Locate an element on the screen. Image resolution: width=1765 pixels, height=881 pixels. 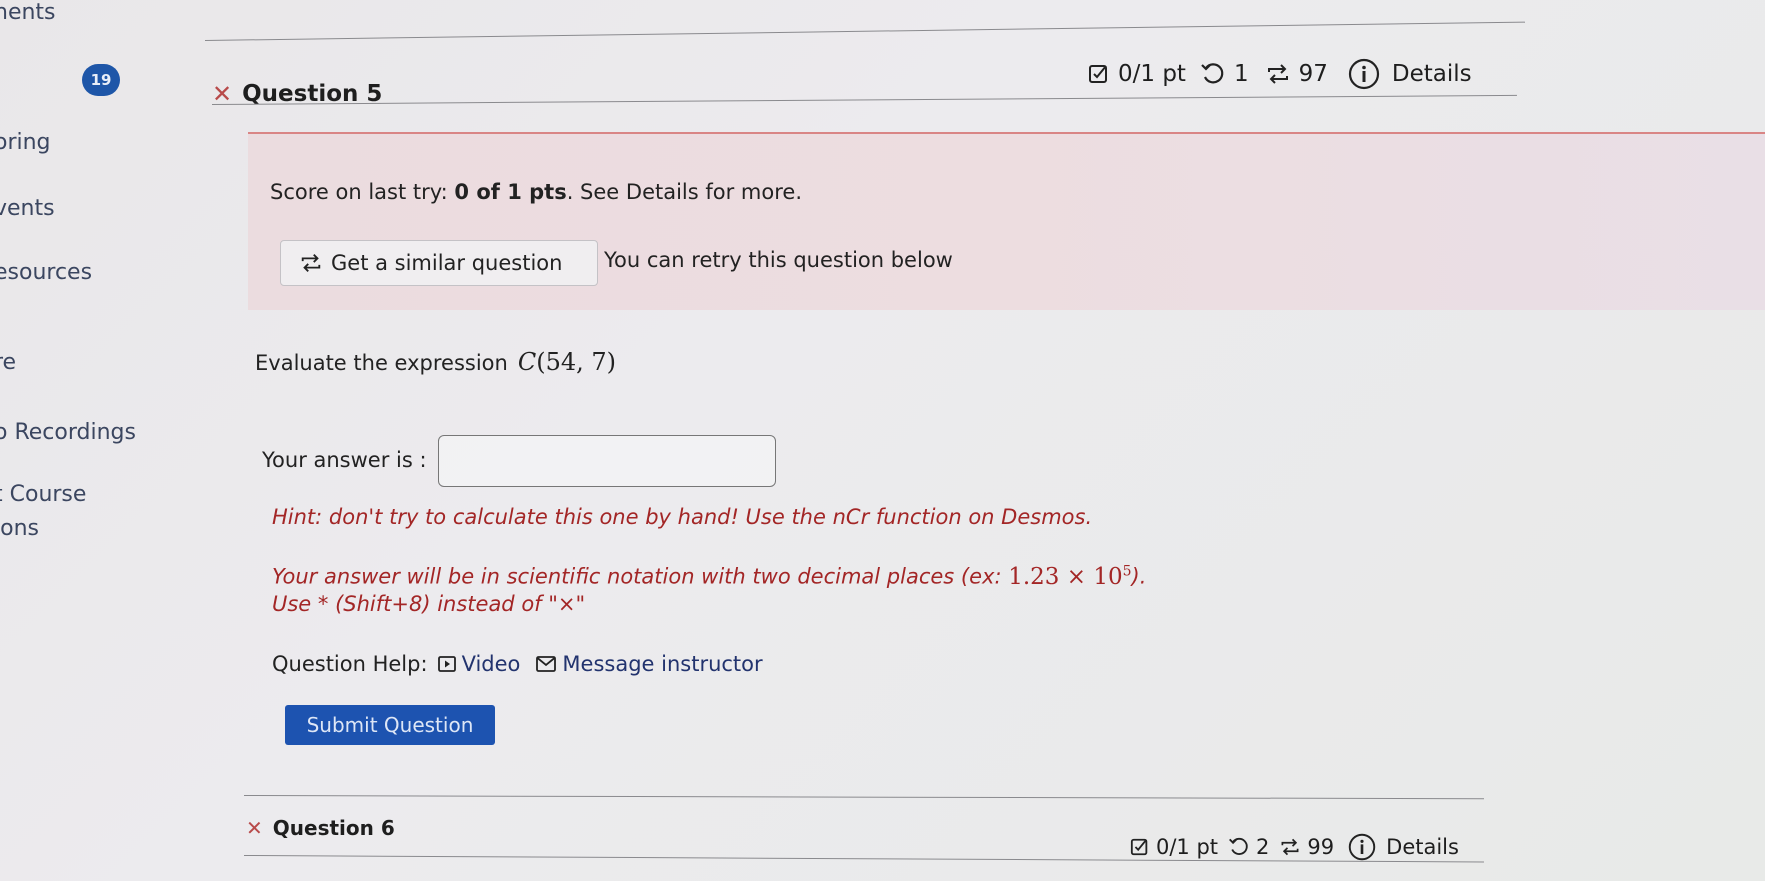
retries-count: 97 is located at coordinates (1313, 74).